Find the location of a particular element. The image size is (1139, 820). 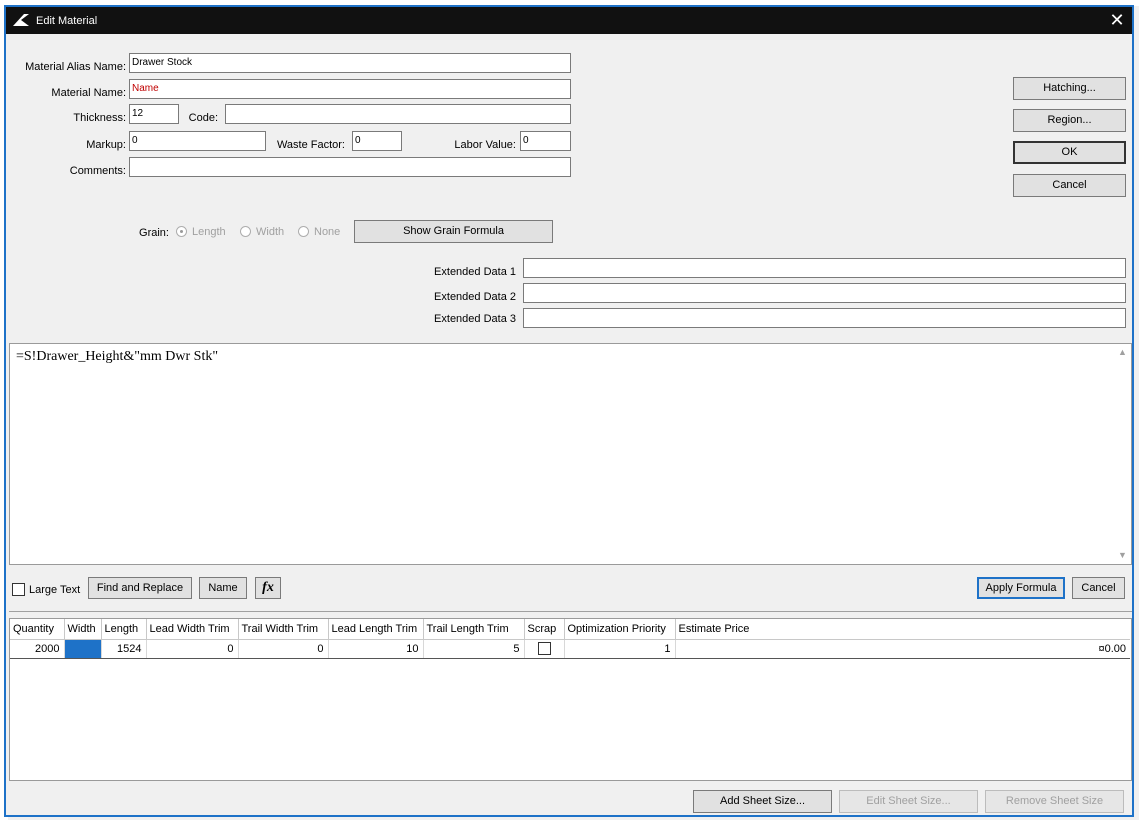

col-optimization-priority: Optimization Priority is located at coordinates (620, 629).